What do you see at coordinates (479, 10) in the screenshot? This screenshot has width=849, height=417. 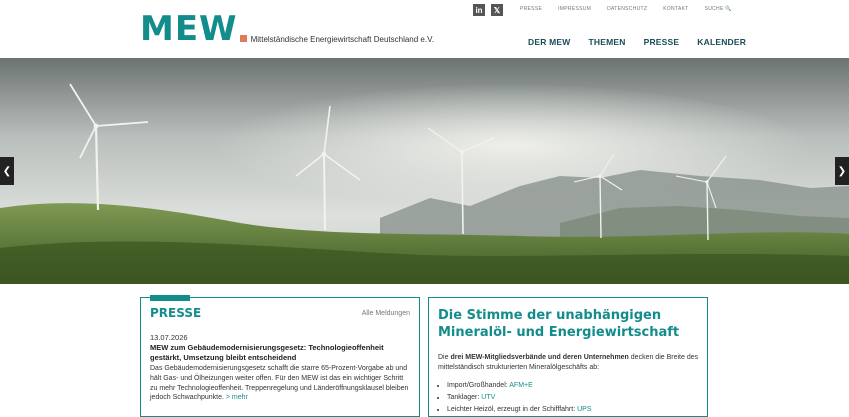 I see `linkedin-icon: in` at bounding box center [479, 10].